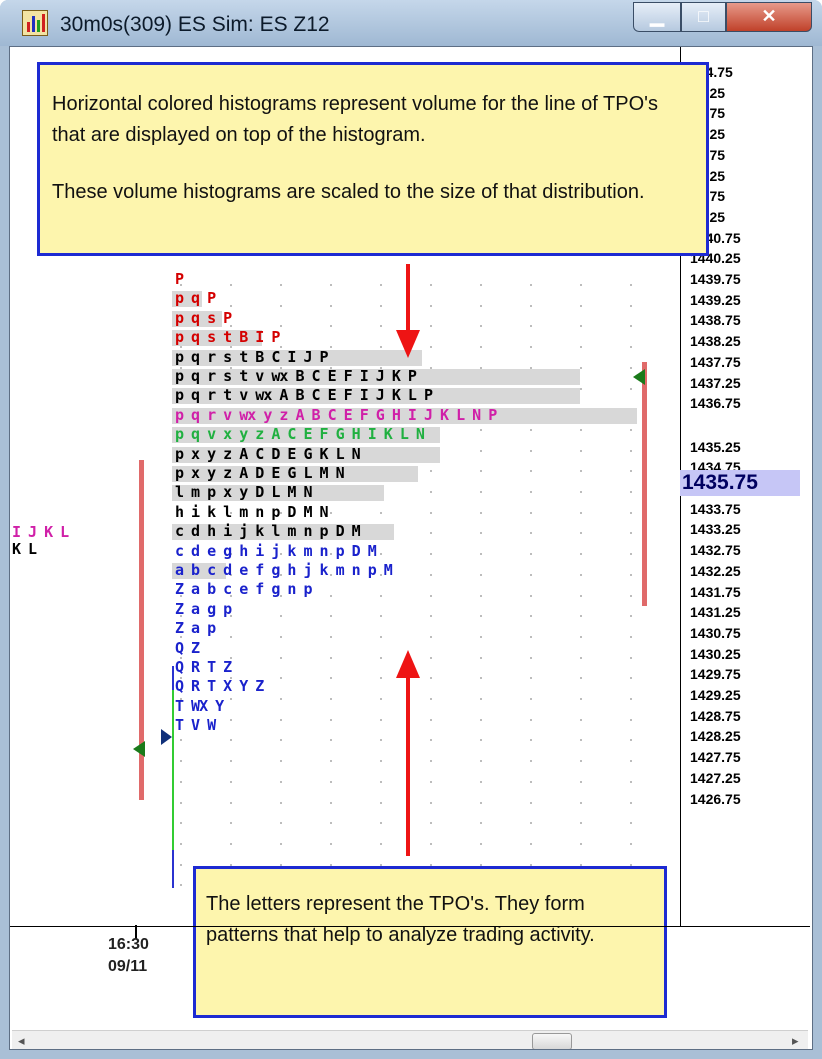  Describe the element at coordinates (166, 737) in the screenshot. I see `open-price-marker` at that location.